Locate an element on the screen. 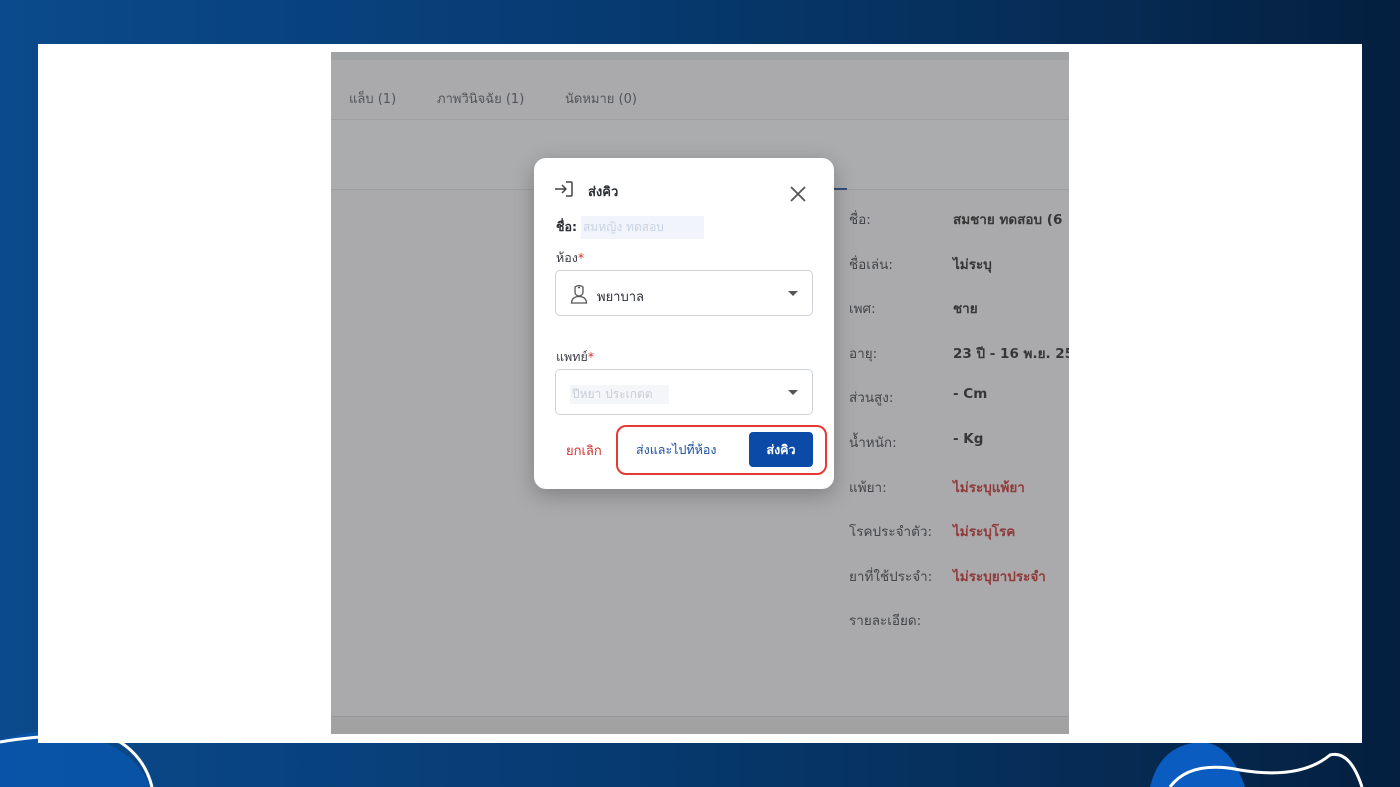 Image resolution: width=1400 pixels, height=787 pixels. dialog-title: ส่งคิว is located at coordinates (603, 192).